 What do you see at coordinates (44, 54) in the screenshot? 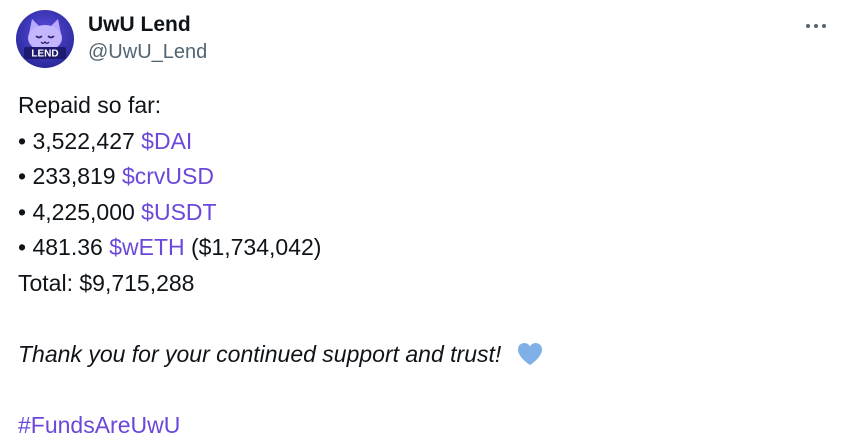
I see `svg-text: LEND` at bounding box center [44, 54].